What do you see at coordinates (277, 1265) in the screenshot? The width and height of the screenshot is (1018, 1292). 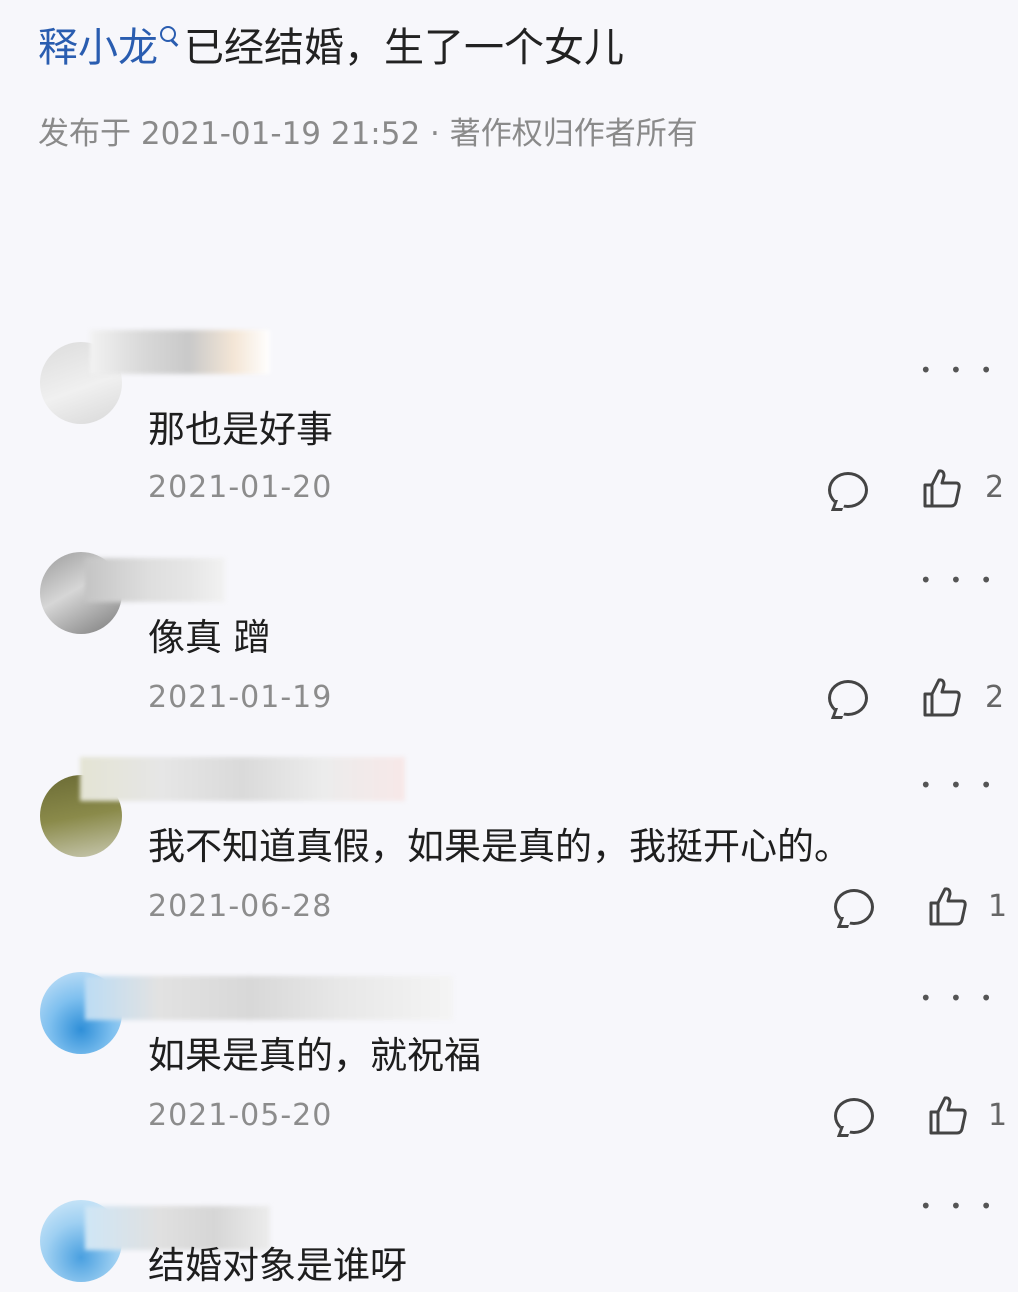 I see `comment-text: 结婚对象是谁呀` at bounding box center [277, 1265].